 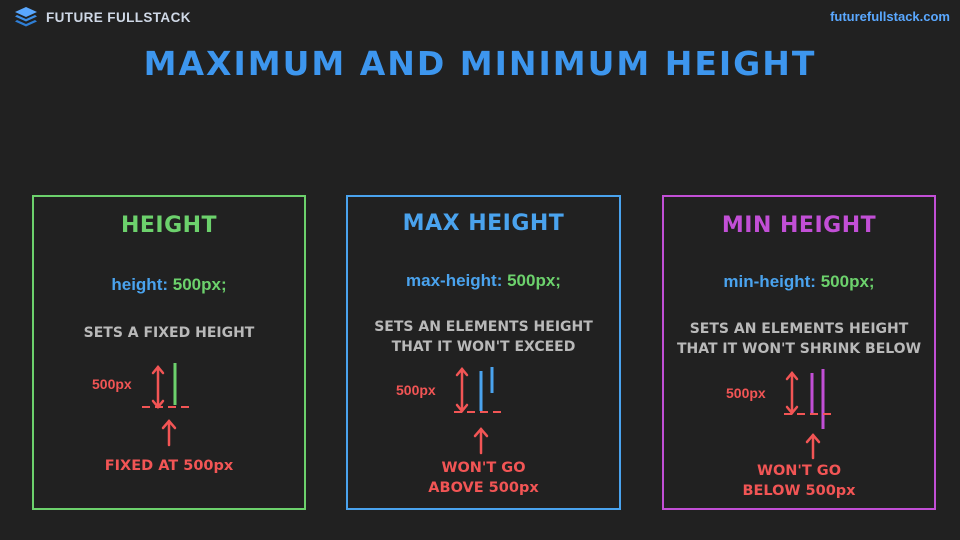 I want to click on brand: FUTURE FULLSTACK, so click(x=102, y=17).